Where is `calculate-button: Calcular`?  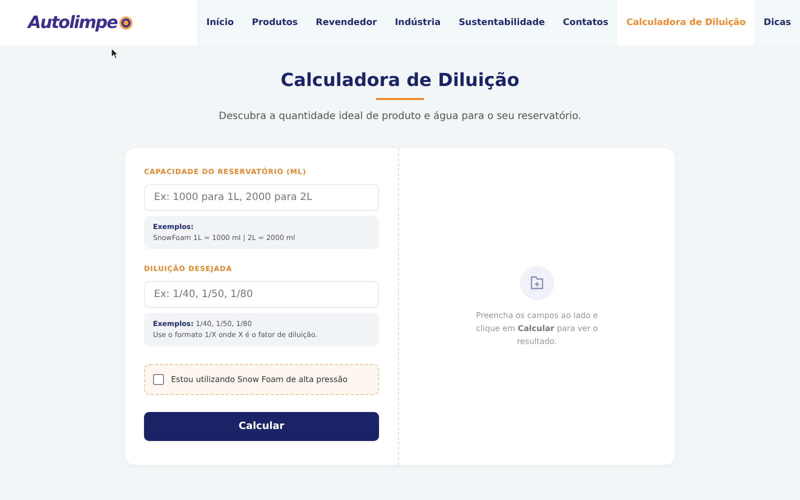
calculate-button: Calcular is located at coordinates (261, 426).